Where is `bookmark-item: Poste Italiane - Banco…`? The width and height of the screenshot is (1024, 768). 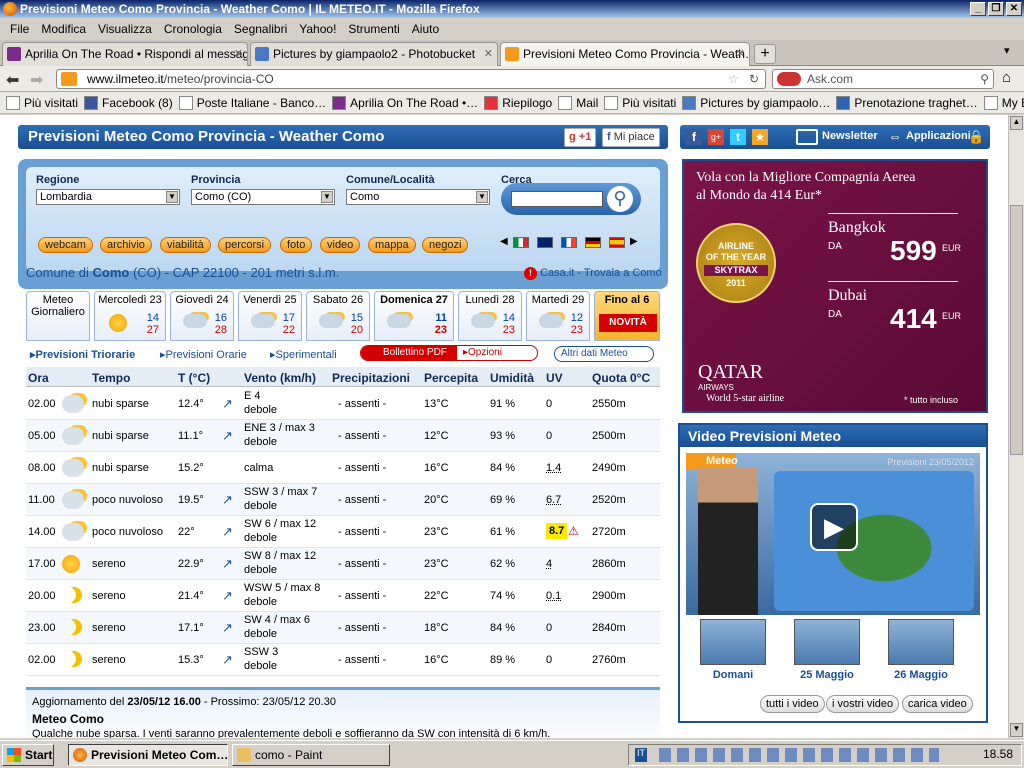 bookmark-item: Poste Italiane - Banco… is located at coordinates (252, 102).